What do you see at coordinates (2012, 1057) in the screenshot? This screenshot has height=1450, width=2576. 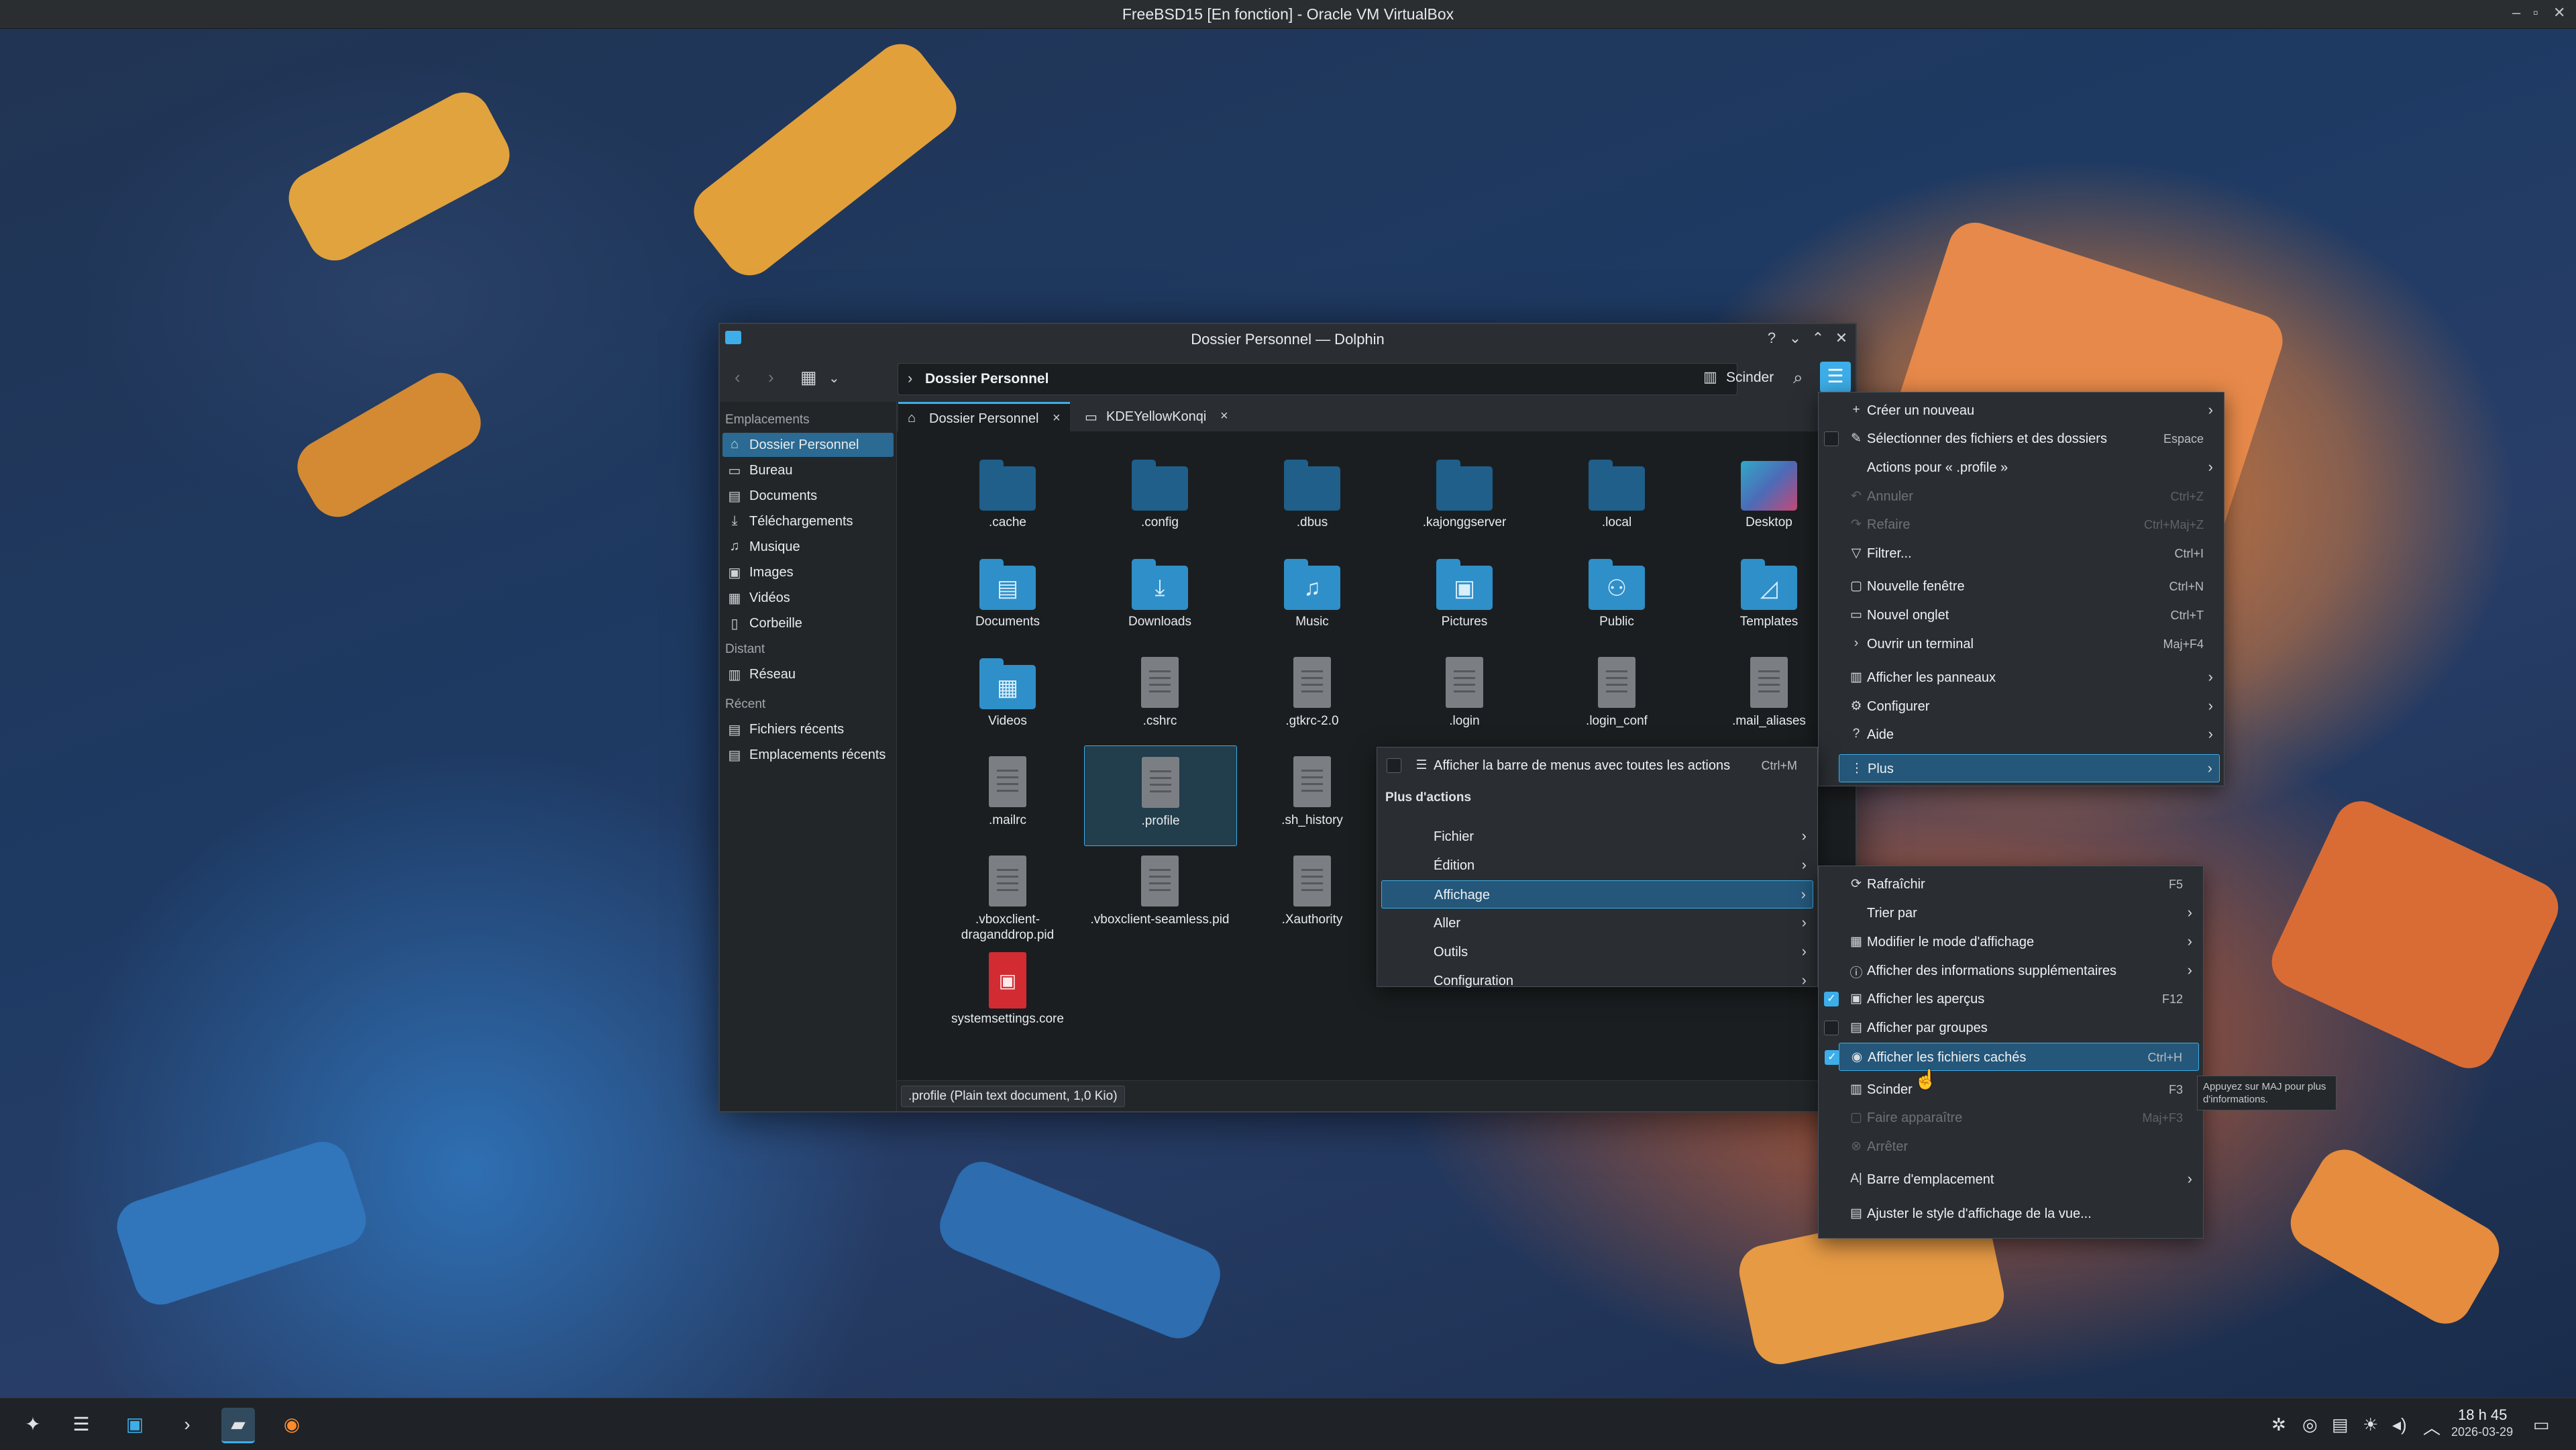 I see `menu-item: ✓ ◉ Afficher les fichiers cachés Ctrl+H` at bounding box center [2012, 1057].